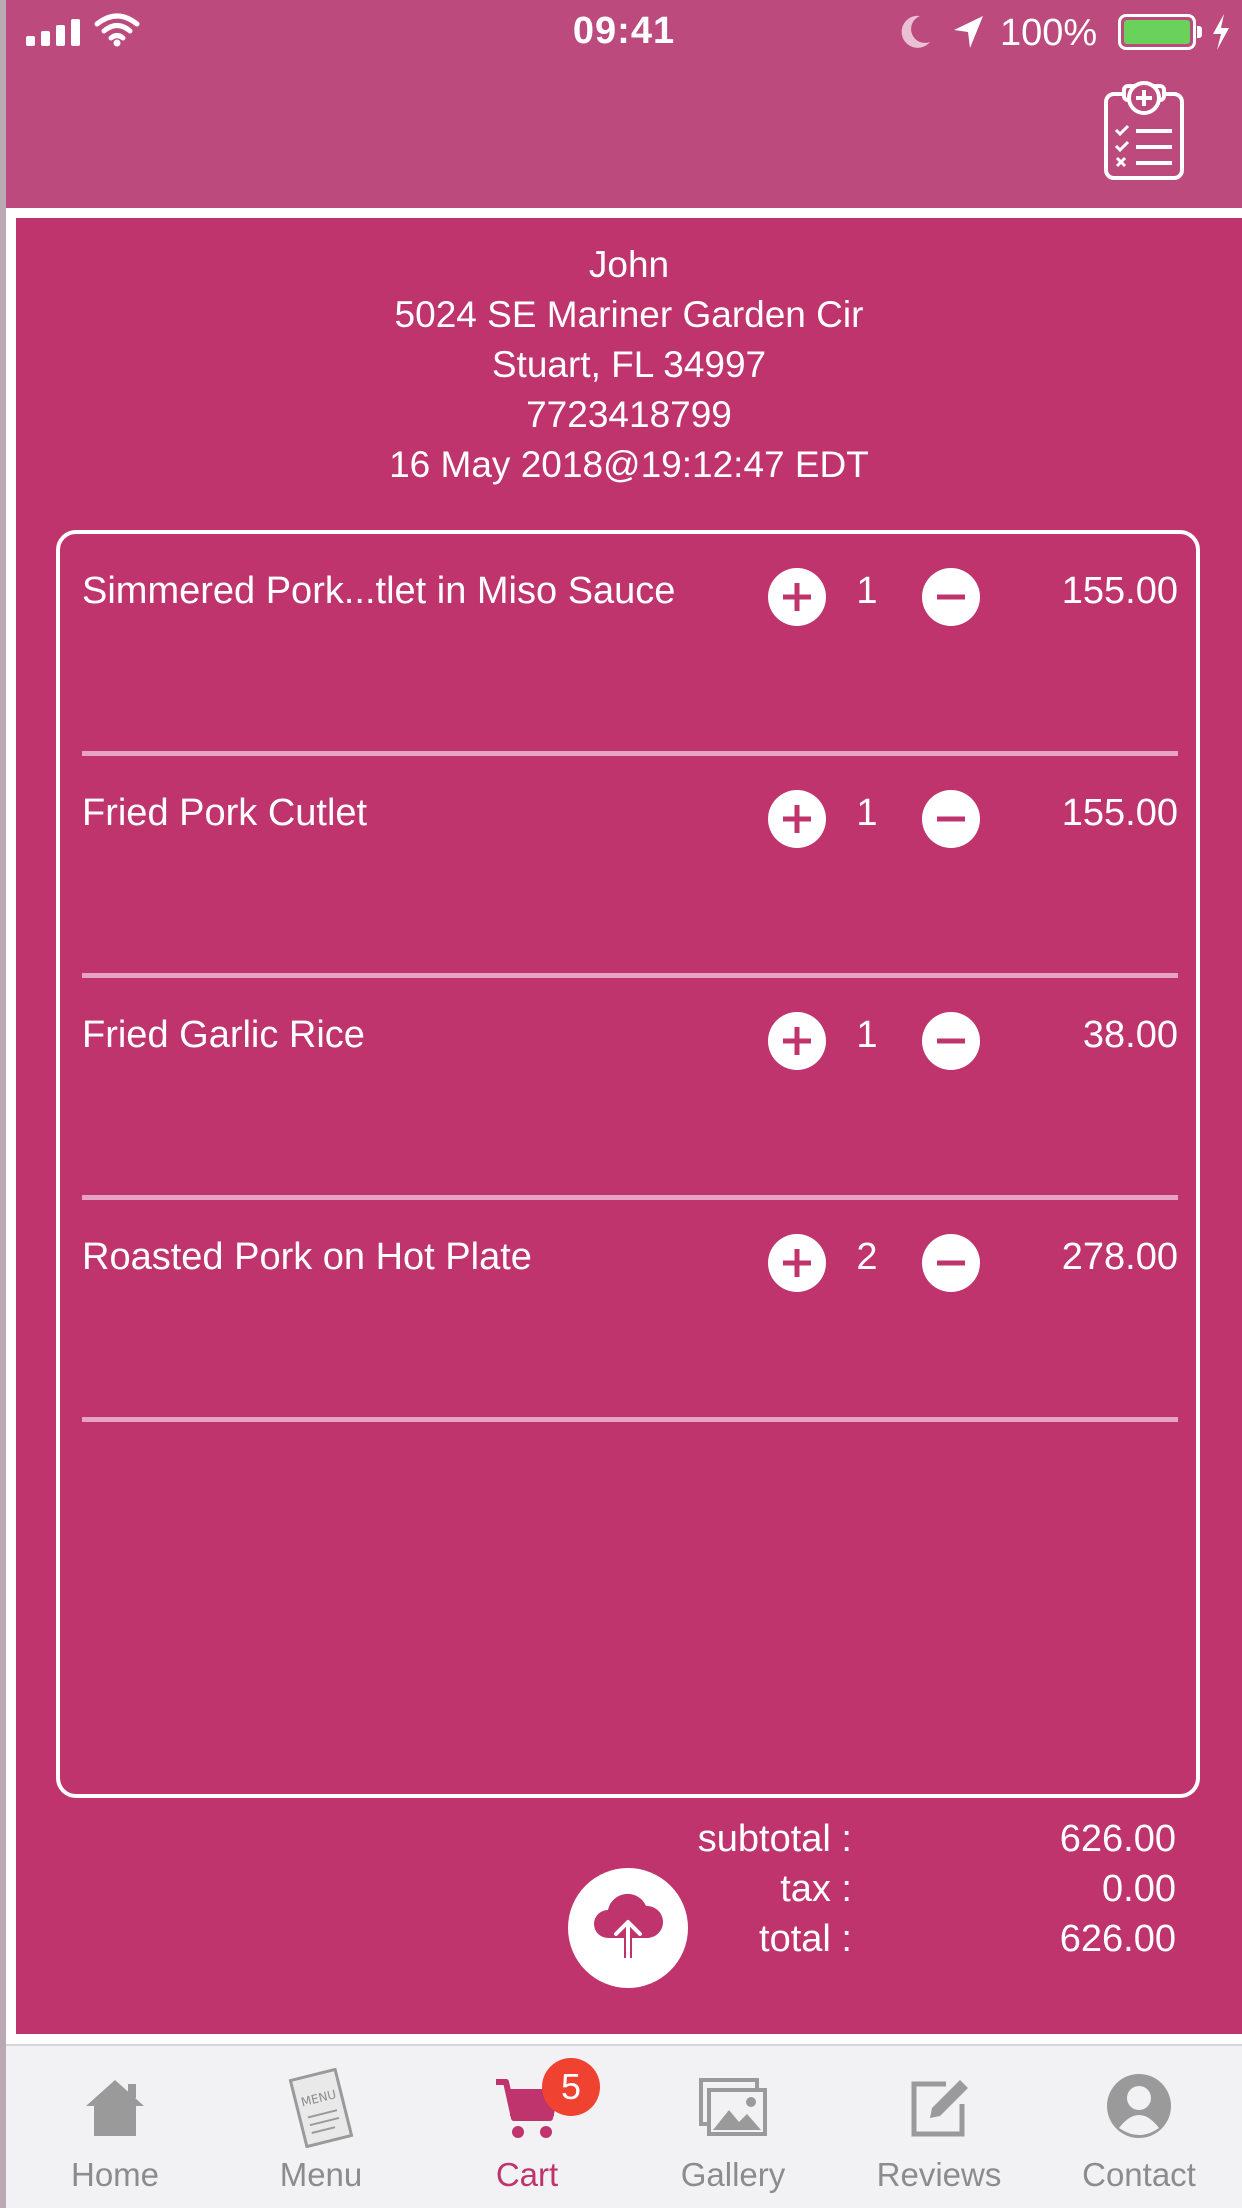 This screenshot has height=2208, width=1242. What do you see at coordinates (571, 2087) in the screenshot?
I see `cart-count-badge: 5` at bounding box center [571, 2087].